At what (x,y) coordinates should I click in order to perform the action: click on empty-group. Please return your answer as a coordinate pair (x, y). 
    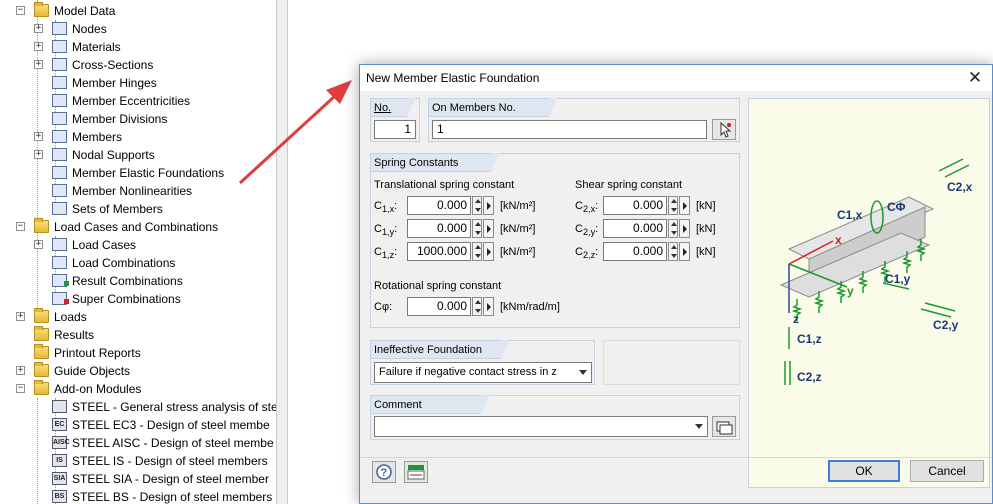
    Looking at the image, I should click on (671, 362).